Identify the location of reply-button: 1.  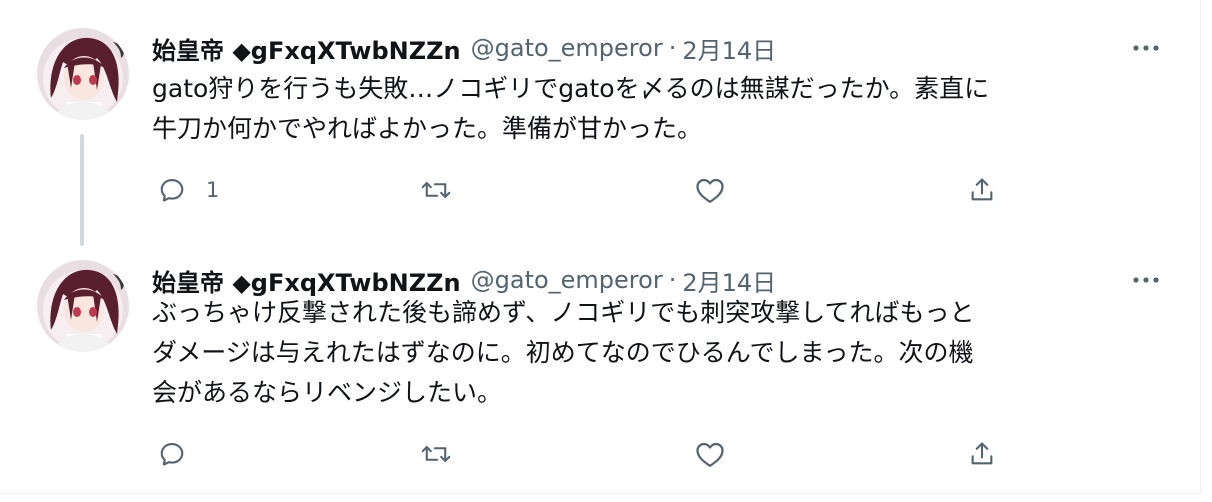
(185, 190).